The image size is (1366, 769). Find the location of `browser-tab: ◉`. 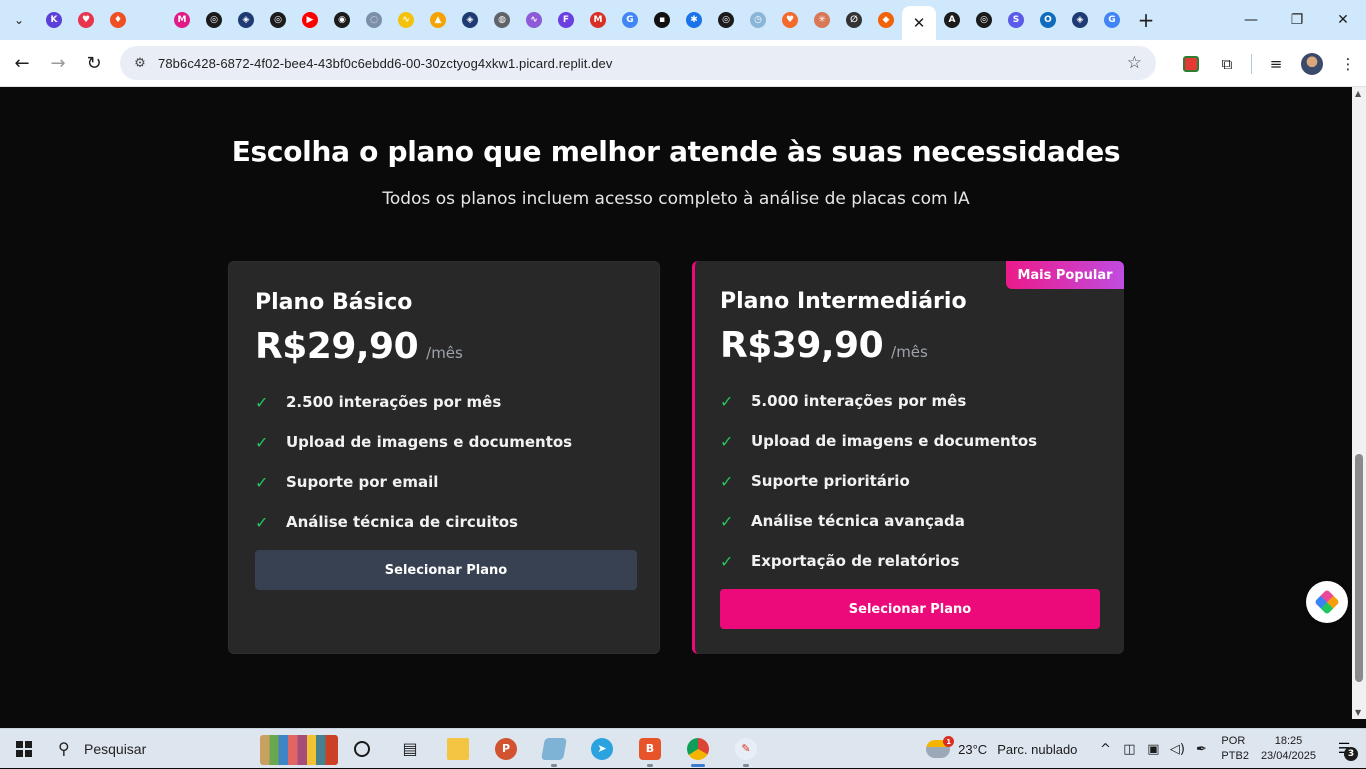

browser-tab: ◉ is located at coordinates (342, 20).